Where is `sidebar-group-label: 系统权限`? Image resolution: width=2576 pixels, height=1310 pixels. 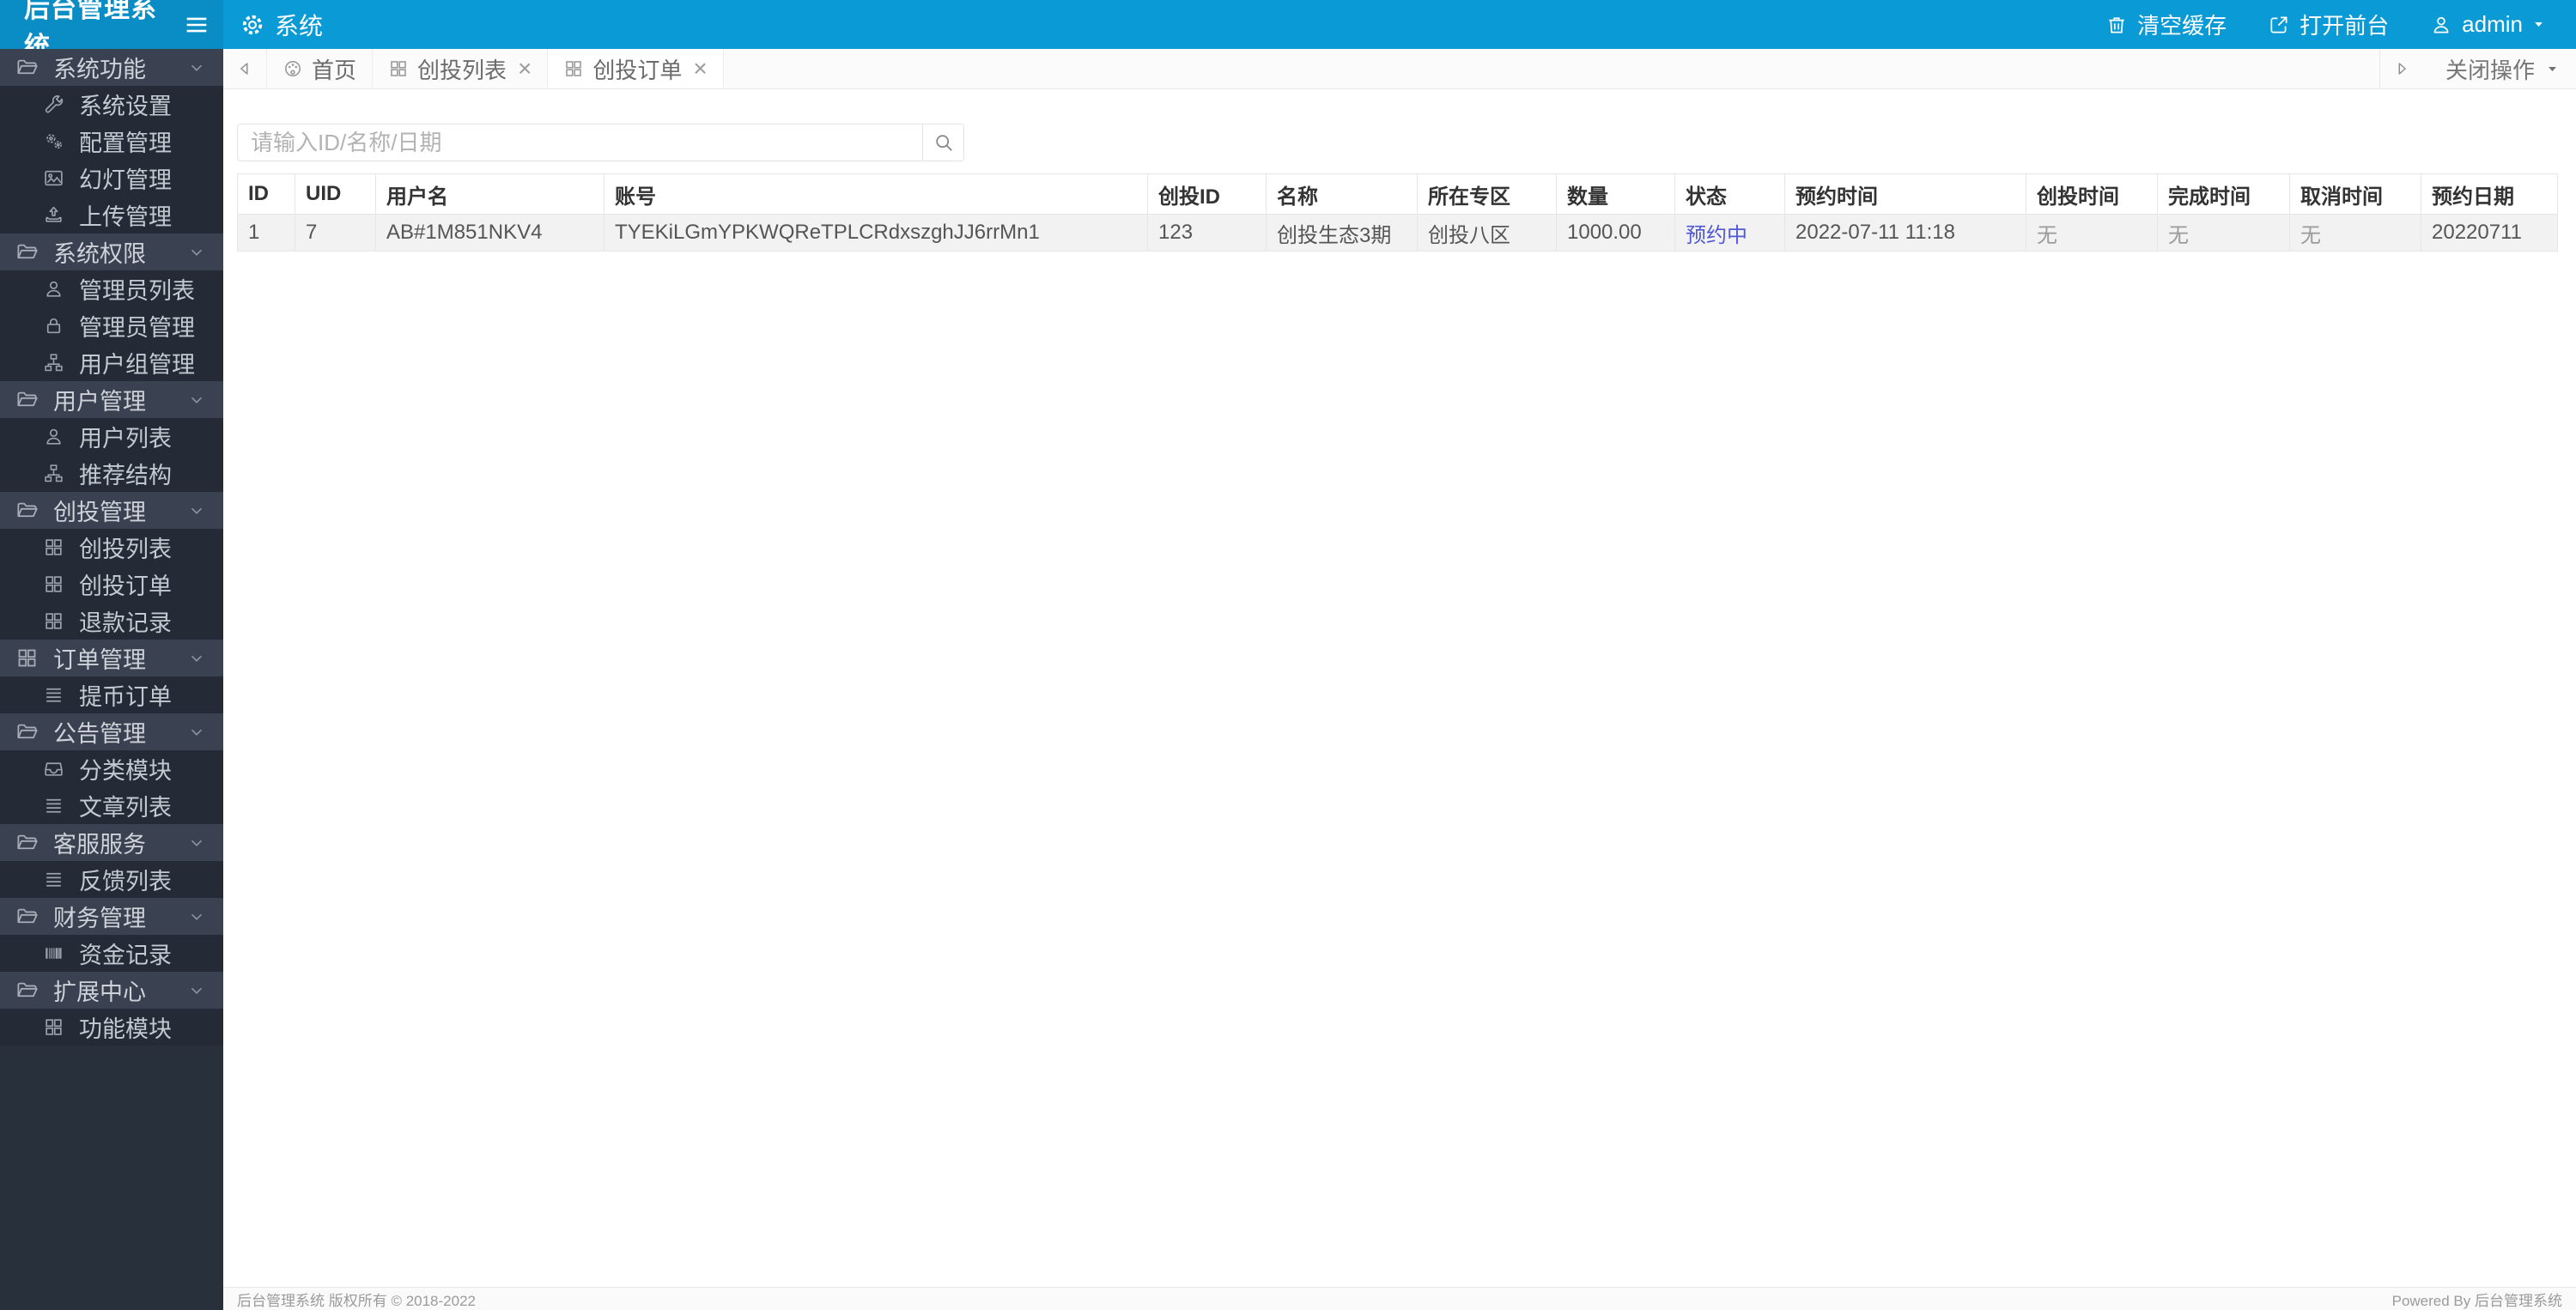
sidebar-group-label: 系统权限 is located at coordinates (99, 254).